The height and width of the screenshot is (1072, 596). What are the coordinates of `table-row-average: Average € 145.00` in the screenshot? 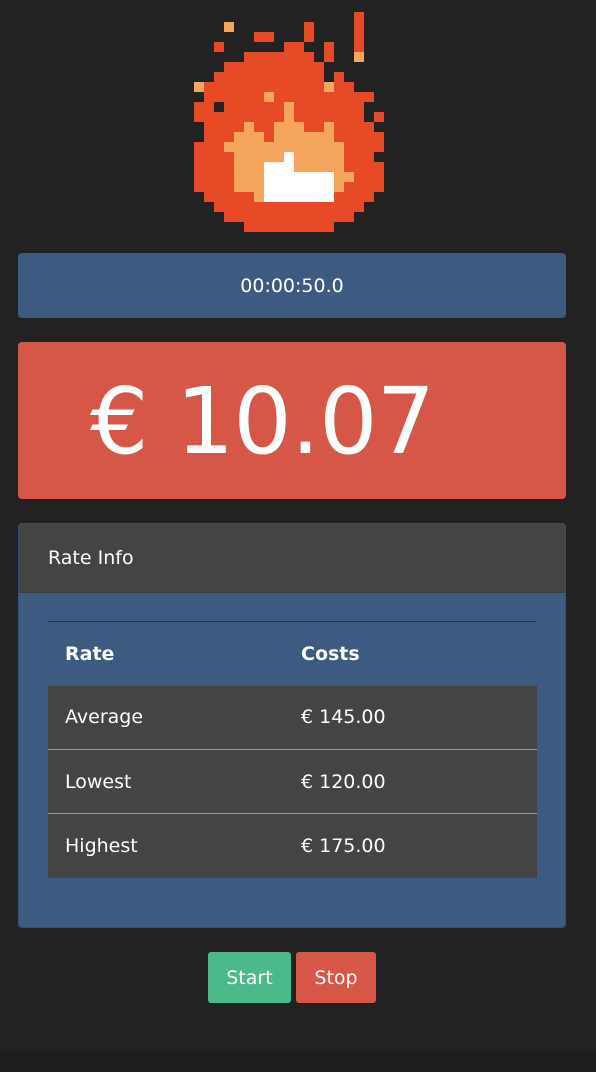 It's located at (292, 717).